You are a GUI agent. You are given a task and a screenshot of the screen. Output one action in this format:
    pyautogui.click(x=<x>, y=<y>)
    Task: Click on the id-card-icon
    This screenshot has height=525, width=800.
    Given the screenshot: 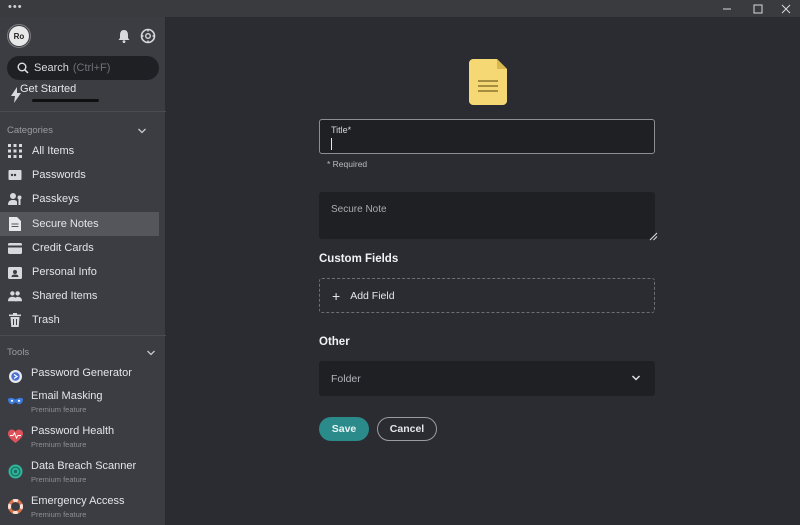 What is the action you would take?
    pyautogui.click(x=15, y=272)
    